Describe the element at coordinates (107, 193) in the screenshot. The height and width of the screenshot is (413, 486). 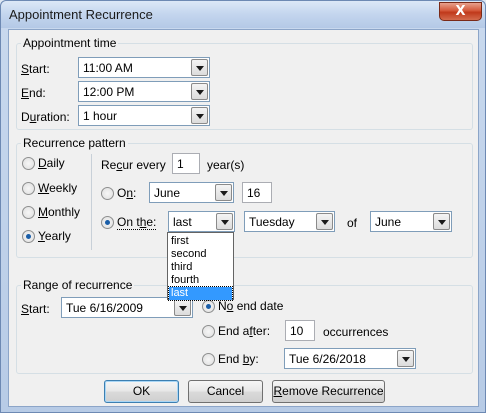
I see `on-date-radio` at that location.